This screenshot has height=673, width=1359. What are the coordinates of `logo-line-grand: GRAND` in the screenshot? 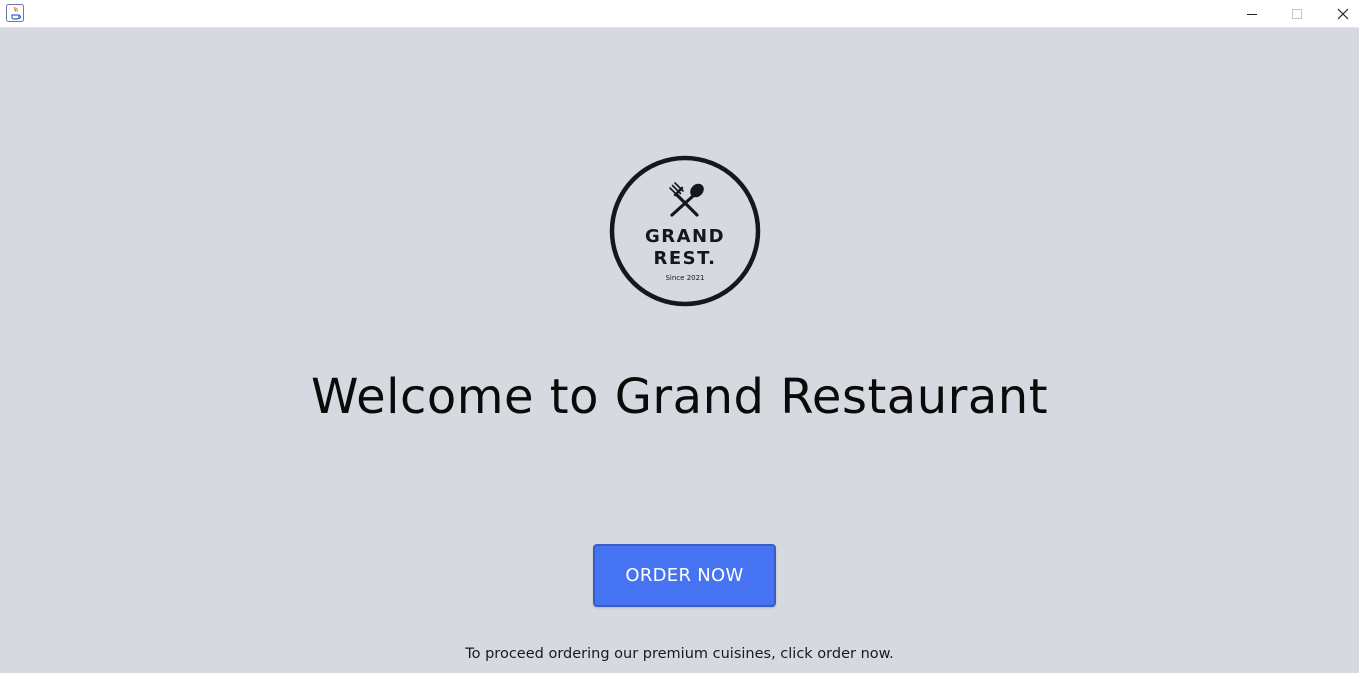 It's located at (685, 236).